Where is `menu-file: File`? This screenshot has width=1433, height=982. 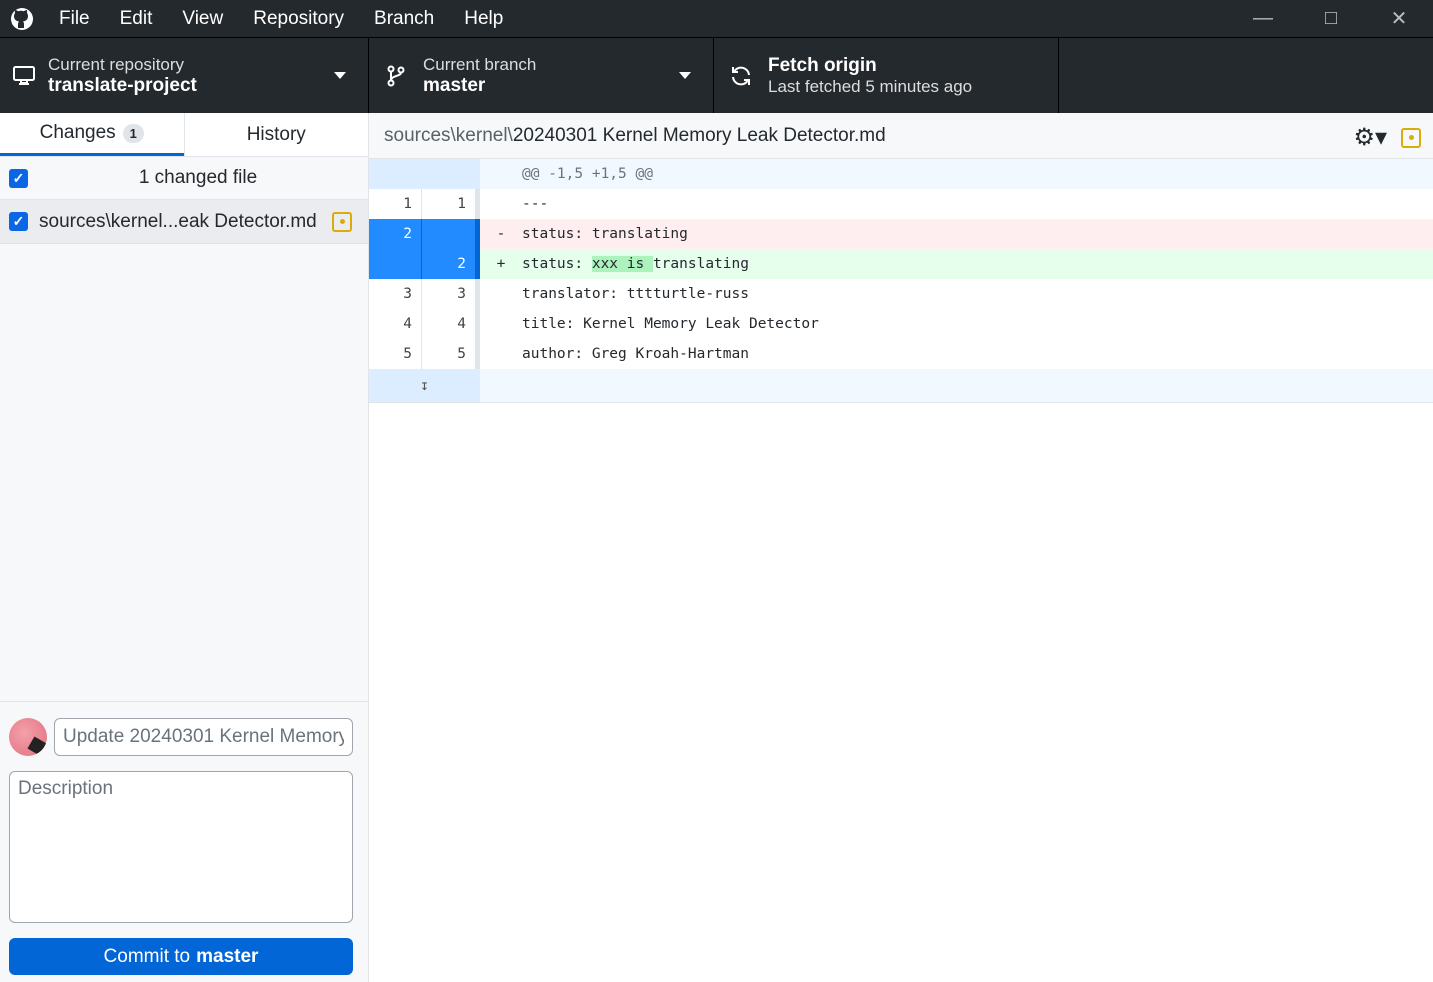 menu-file: File is located at coordinates (74, 19).